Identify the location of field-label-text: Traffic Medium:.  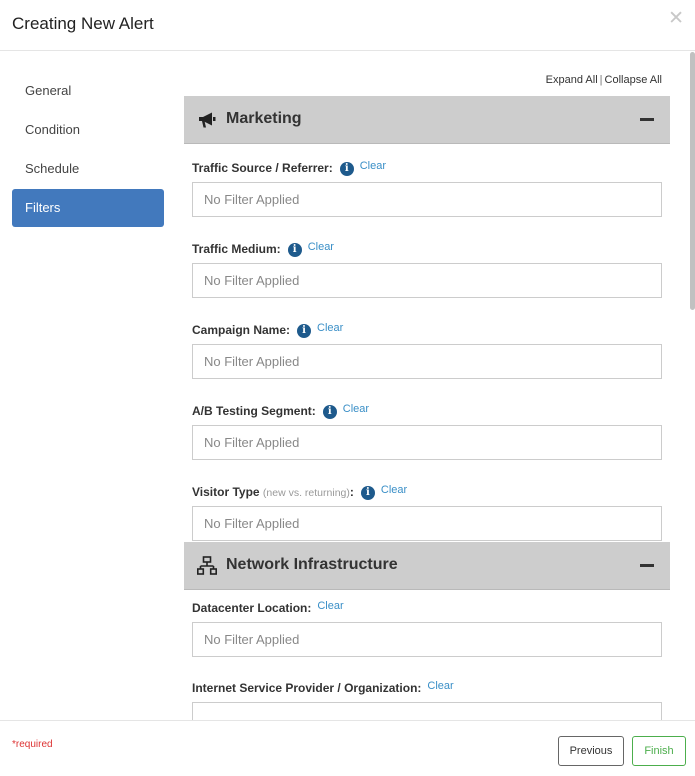
(236, 249).